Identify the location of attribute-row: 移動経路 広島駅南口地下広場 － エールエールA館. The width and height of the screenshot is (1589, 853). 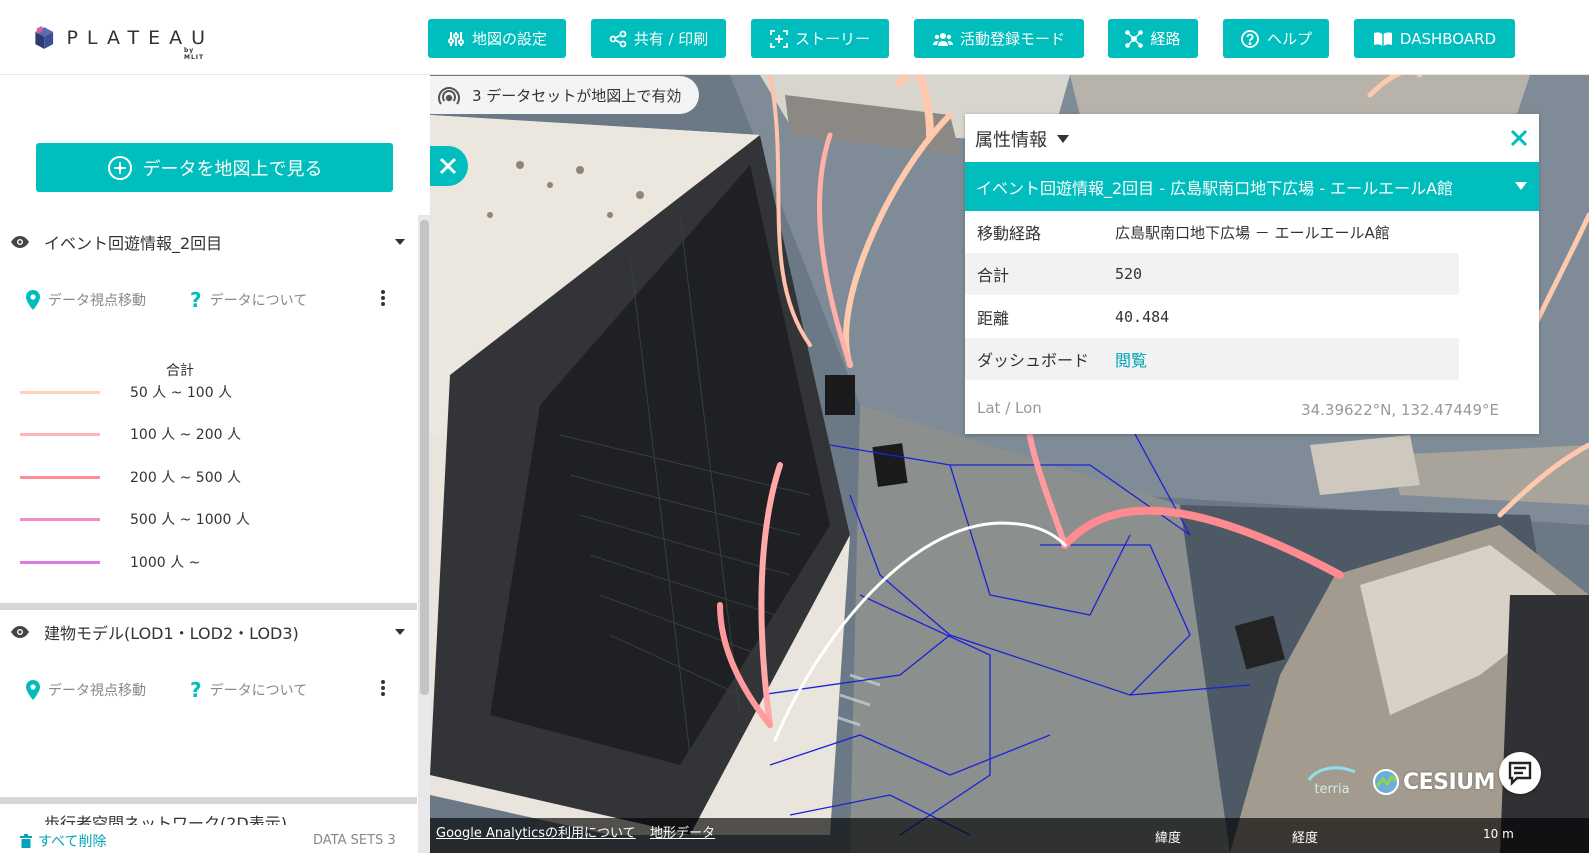
(1212, 232).